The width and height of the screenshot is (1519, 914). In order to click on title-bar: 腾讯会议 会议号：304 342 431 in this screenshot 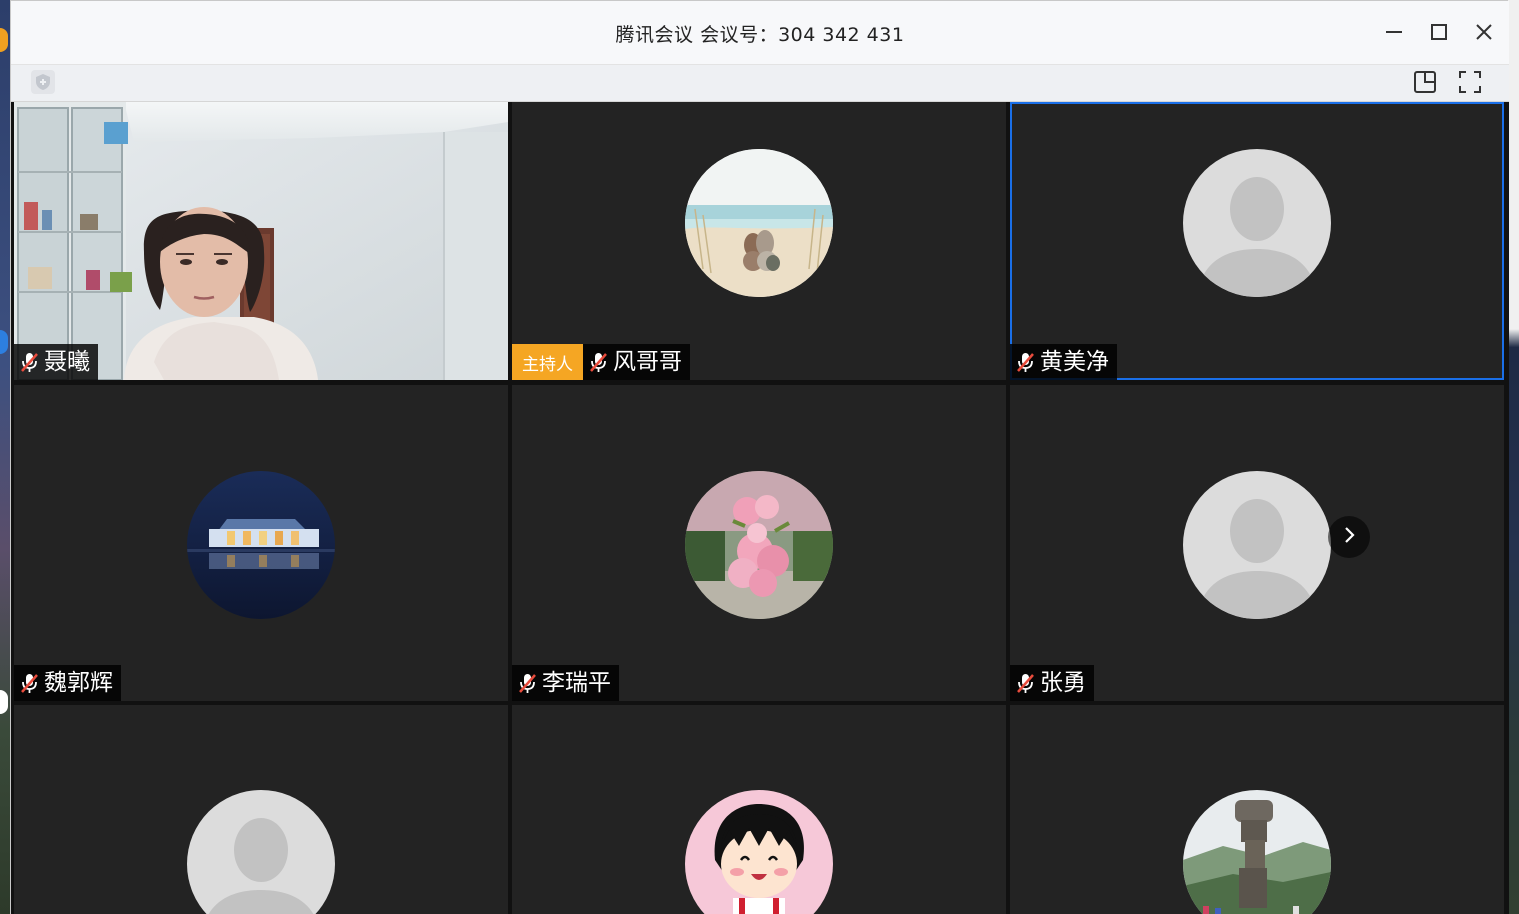, I will do `click(760, 33)`.